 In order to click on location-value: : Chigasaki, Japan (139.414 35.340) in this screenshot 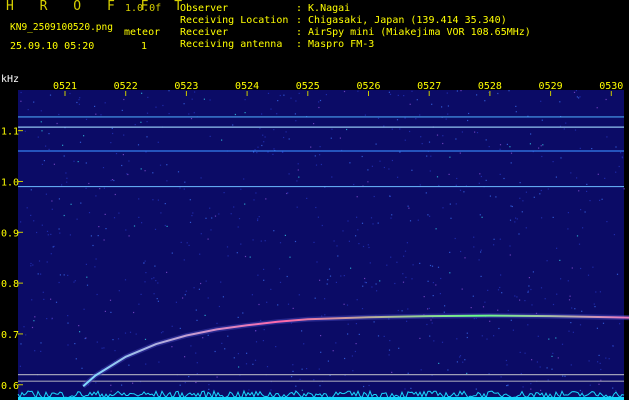, I will do `click(401, 20)`.